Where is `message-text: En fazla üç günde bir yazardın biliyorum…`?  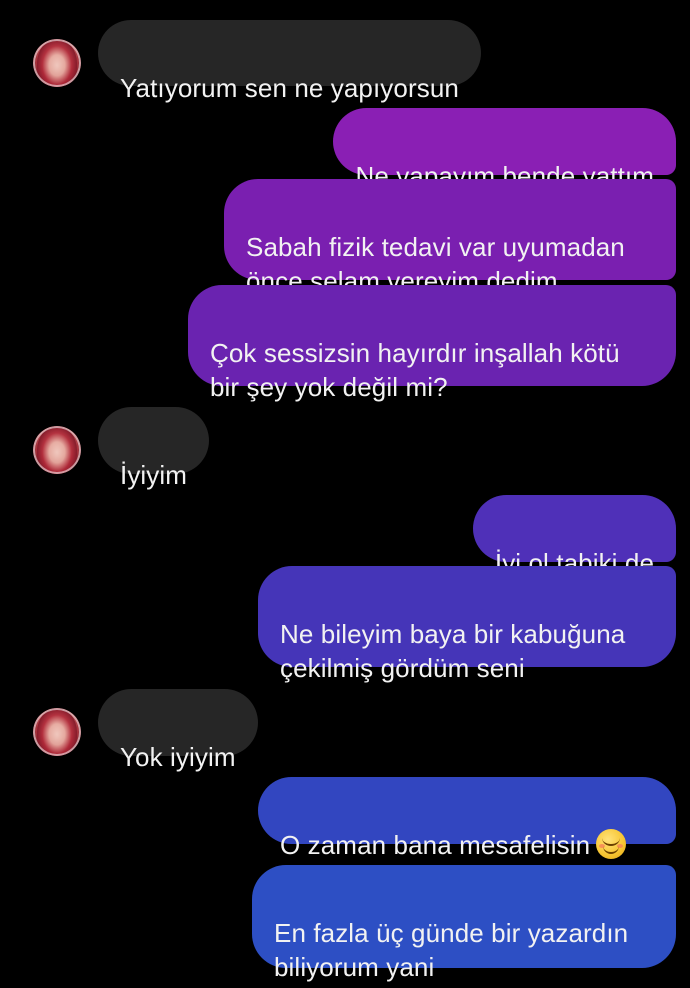
message-text: En fazla üç günde bir yazardın biliyorum… is located at coordinates (451, 950).